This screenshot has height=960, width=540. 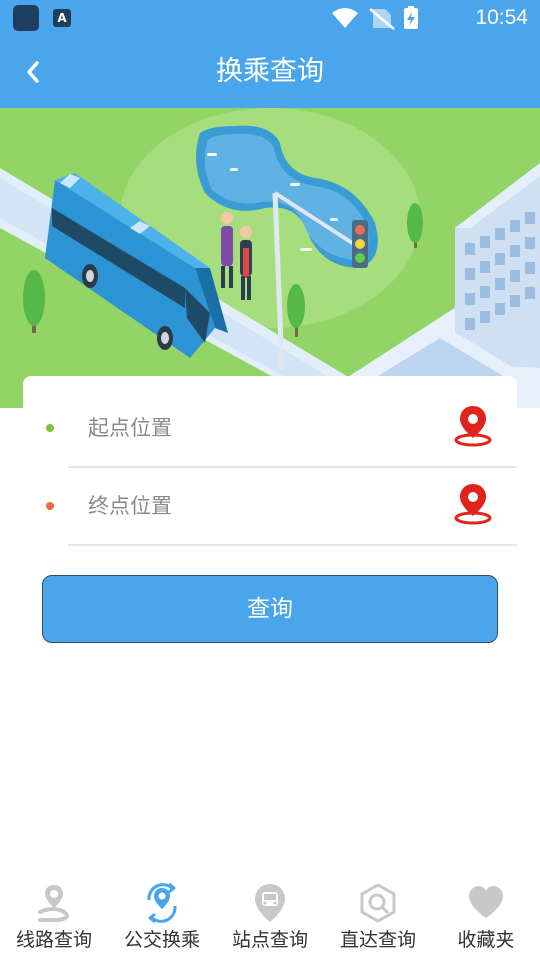 I want to click on wifi-icon, so click(x=345, y=18).